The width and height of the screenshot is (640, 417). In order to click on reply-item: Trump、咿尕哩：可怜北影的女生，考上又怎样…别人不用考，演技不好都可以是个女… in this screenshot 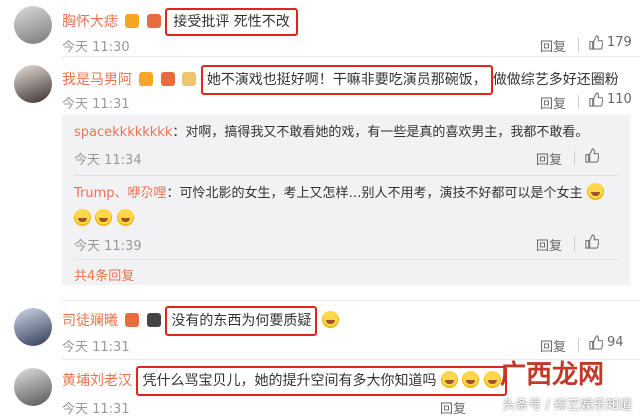, I will do `click(349, 194)`.